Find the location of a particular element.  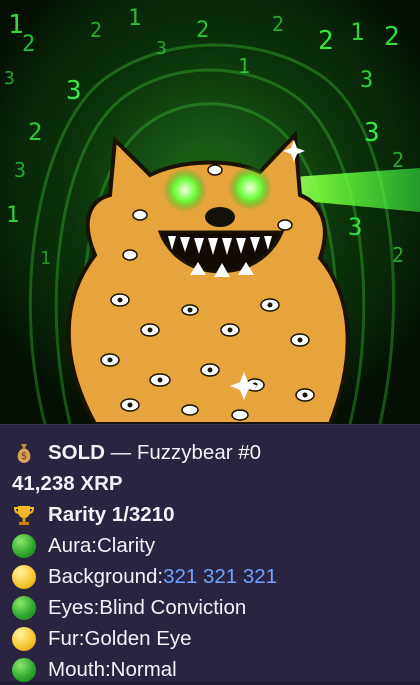

trait-label: Eyes: is located at coordinates (74, 607).